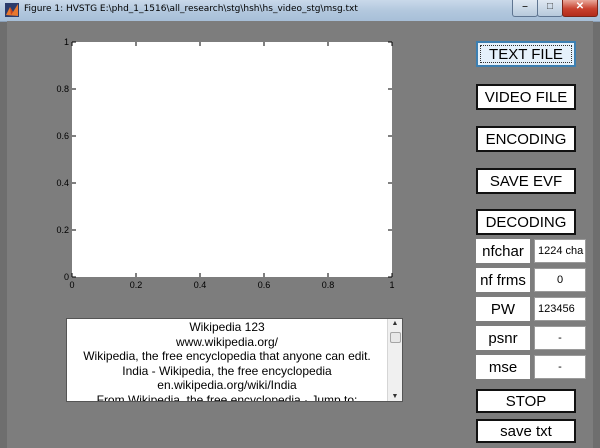 The image size is (600, 448). What do you see at coordinates (328, 285) in the screenshot?
I see `x-tick-label: 0.8` at bounding box center [328, 285].